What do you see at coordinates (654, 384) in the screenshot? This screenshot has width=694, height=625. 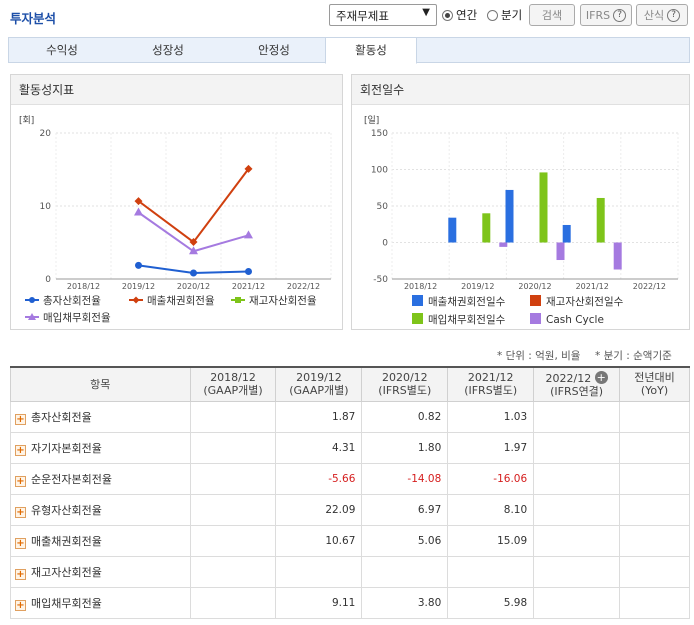 I see `header-yoy: 전년대비 (YoY)` at bounding box center [654, 384].